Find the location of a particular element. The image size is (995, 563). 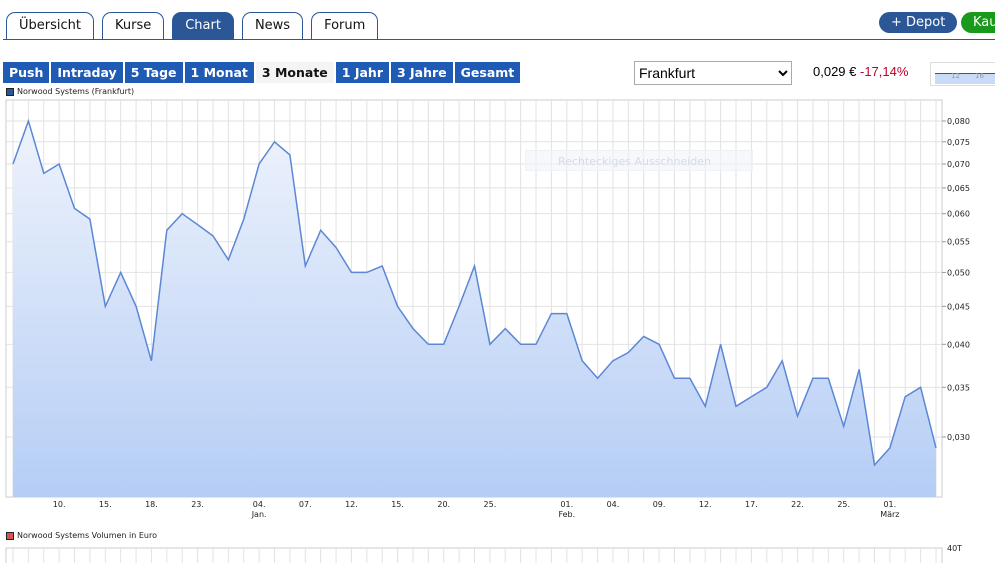

y-tick-label: 0,040 is located at coordinates (958, 344).